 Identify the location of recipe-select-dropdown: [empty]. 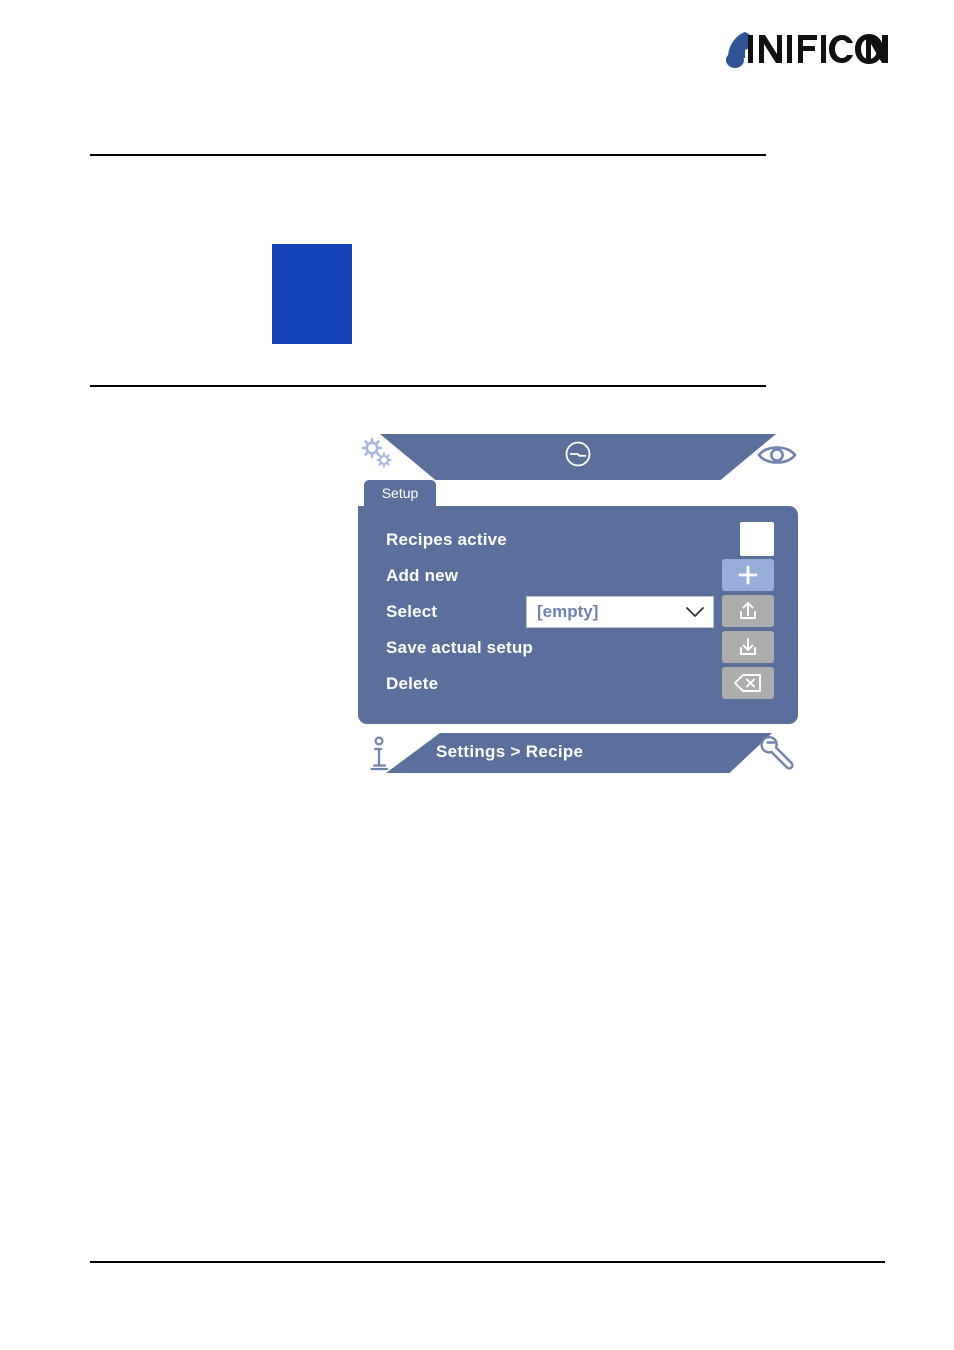
(620, 612).